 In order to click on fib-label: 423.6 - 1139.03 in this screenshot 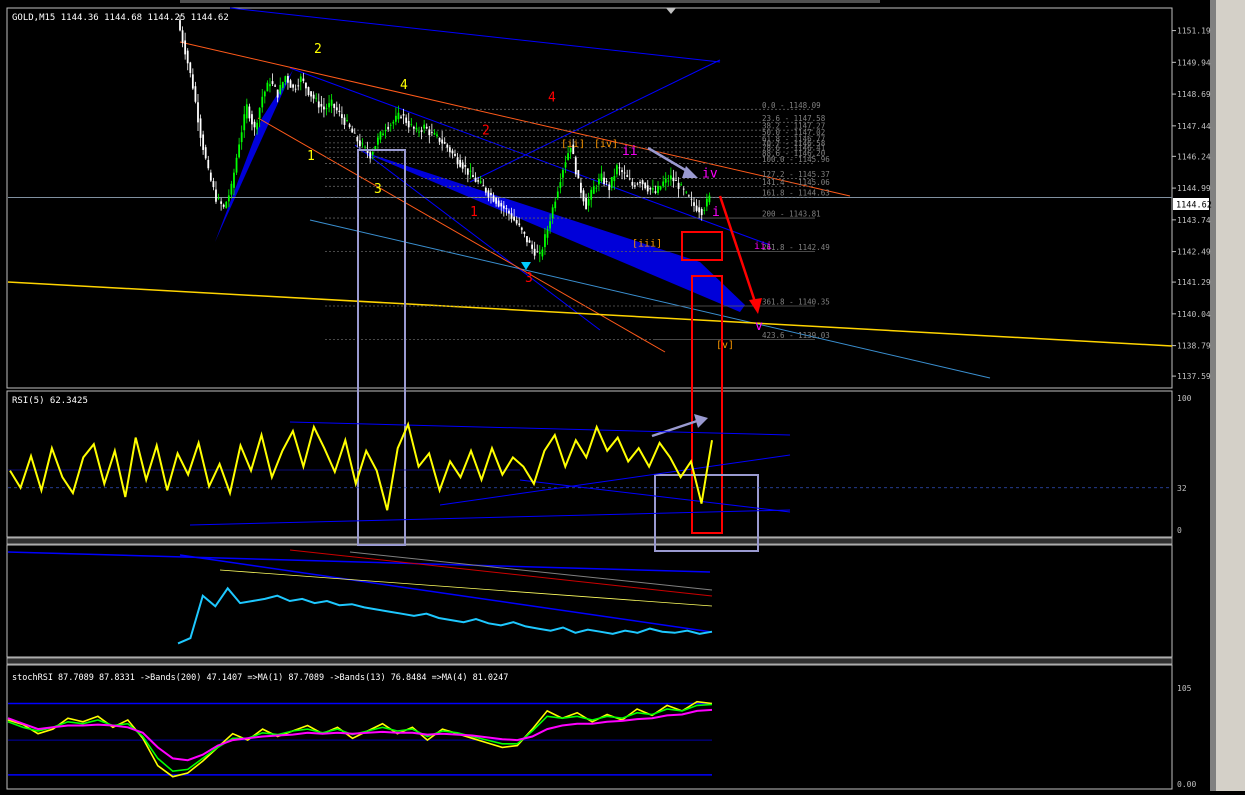, I will do `click(796, 335)`.